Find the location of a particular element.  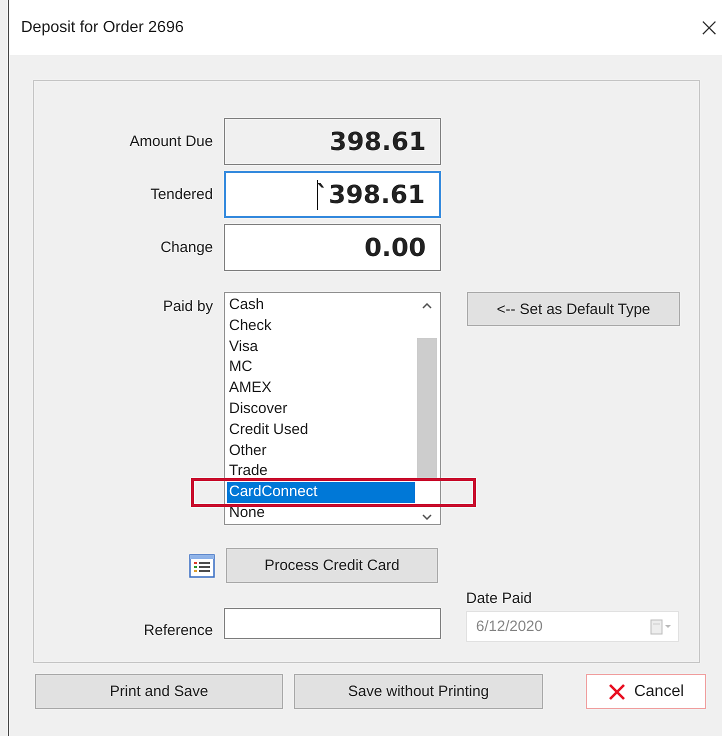

scroll-up-icon is located at coordinates (427, 306).